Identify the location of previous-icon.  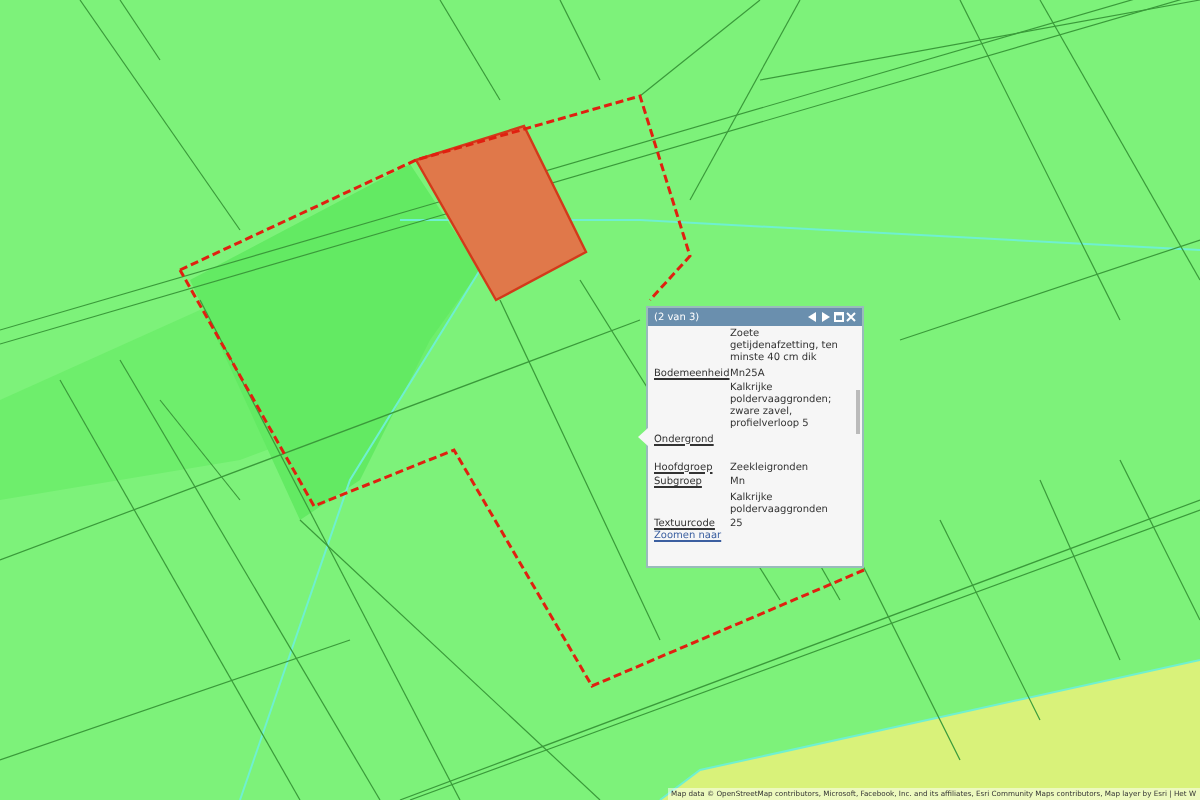
(812, 317).